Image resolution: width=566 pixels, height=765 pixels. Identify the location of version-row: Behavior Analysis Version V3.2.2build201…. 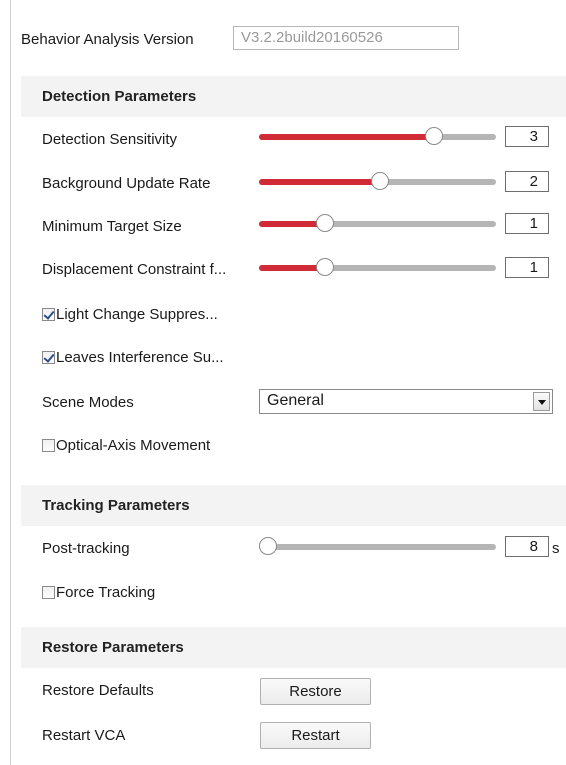
(240, 39).